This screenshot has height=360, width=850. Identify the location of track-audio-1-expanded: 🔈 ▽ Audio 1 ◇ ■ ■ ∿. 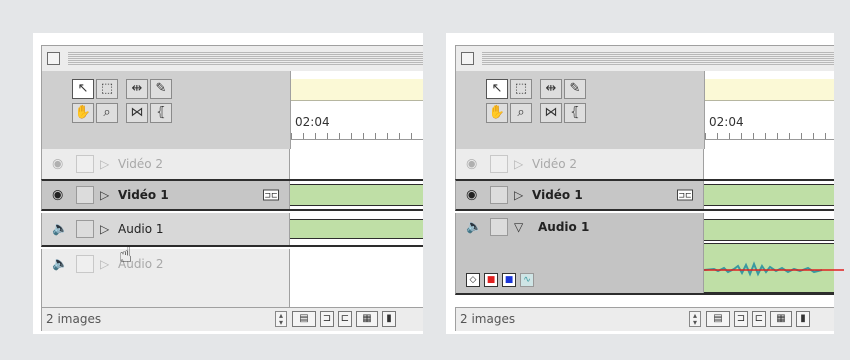
(649, 254).